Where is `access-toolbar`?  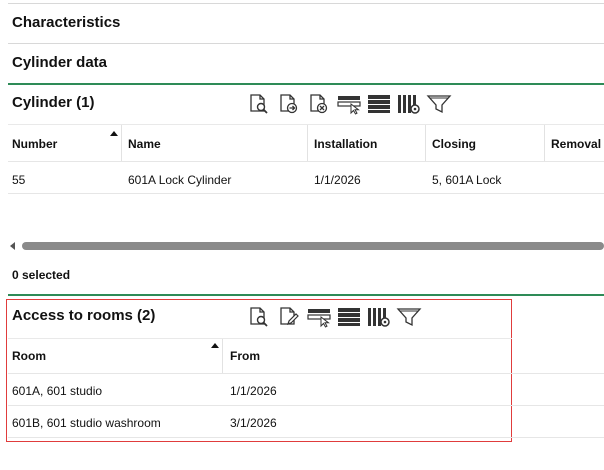 access-toolbar is located at coordinates (334, 317).